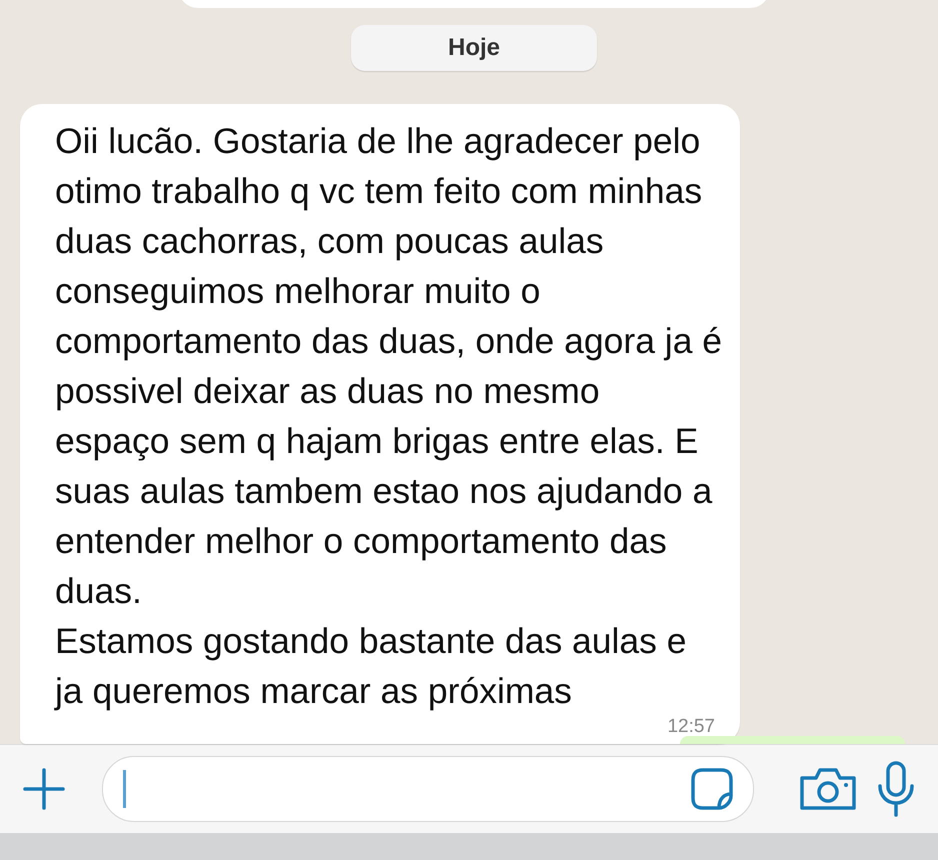 The image size is (938, 860). I want to click on date-divider: Hoje, so click(474, 48).